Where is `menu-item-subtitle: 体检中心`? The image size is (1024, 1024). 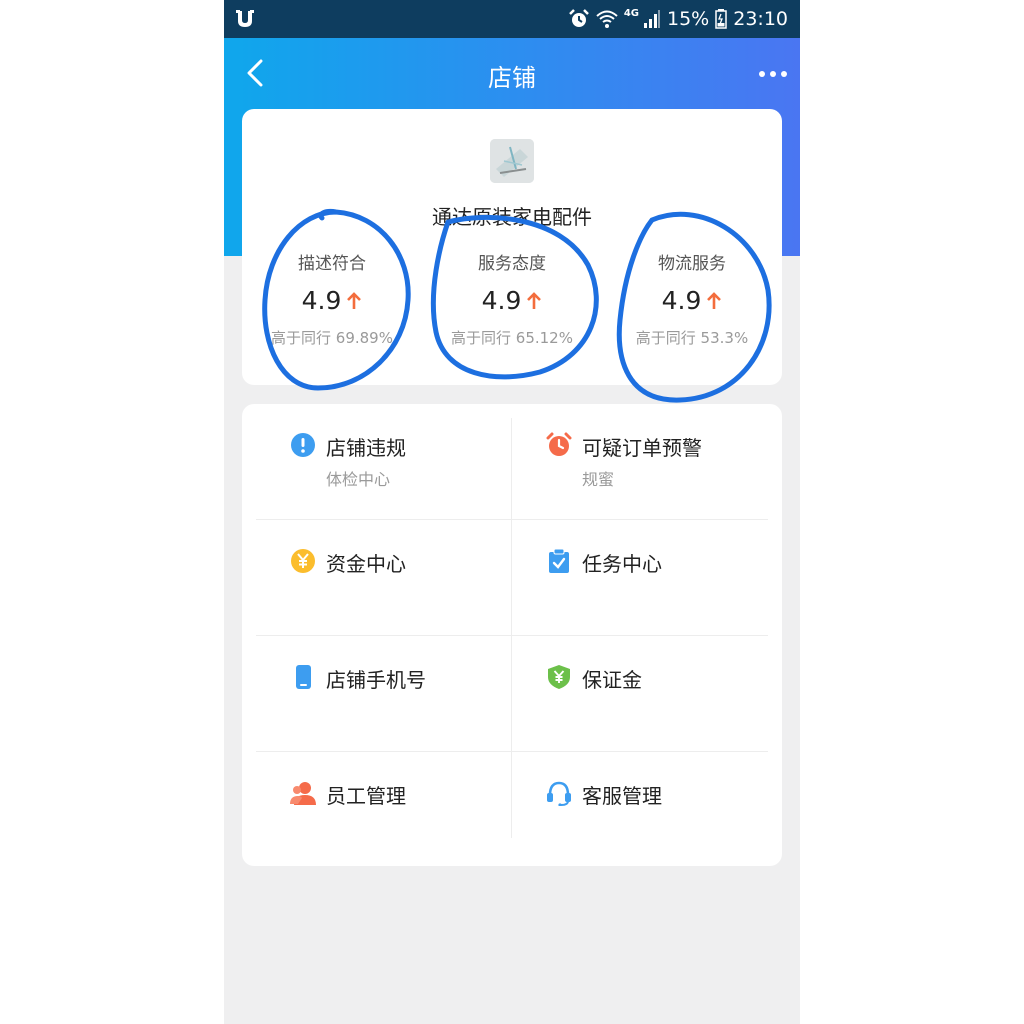
menu-item-subtitle: 体检中心 is located at coordinates (358, 479).